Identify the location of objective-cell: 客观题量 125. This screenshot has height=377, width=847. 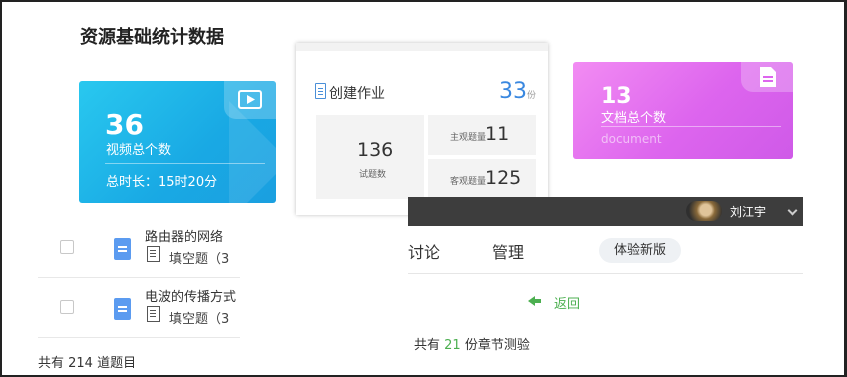
(482, 179).